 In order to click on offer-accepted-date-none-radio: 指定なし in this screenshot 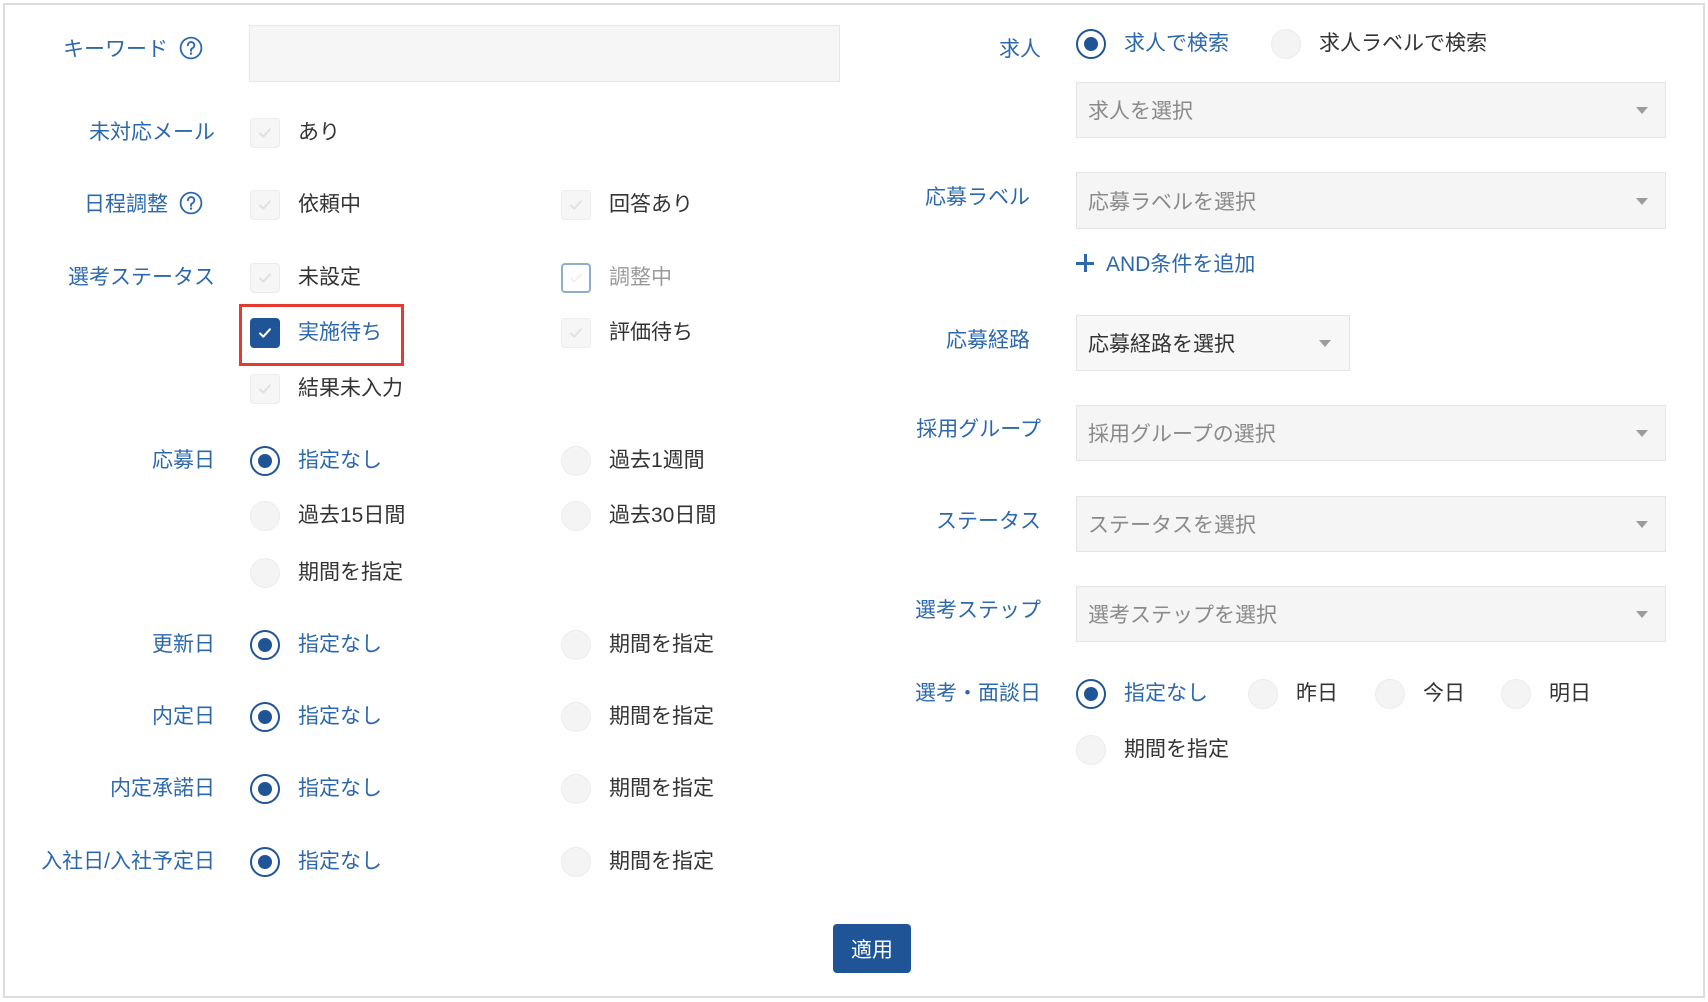, I will do `click(316, 789)`.